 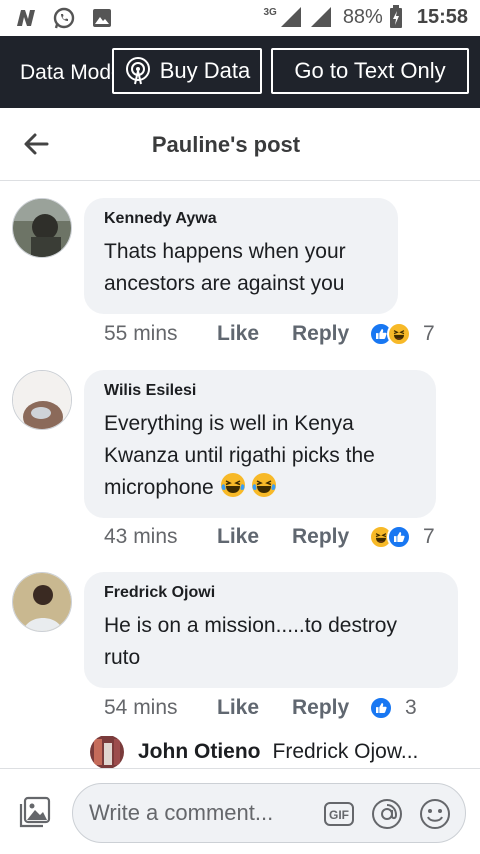 What do you see at coordinates (290, 17) in the screenshot?
I see `signal-icon` at bounding box center [290, 17].